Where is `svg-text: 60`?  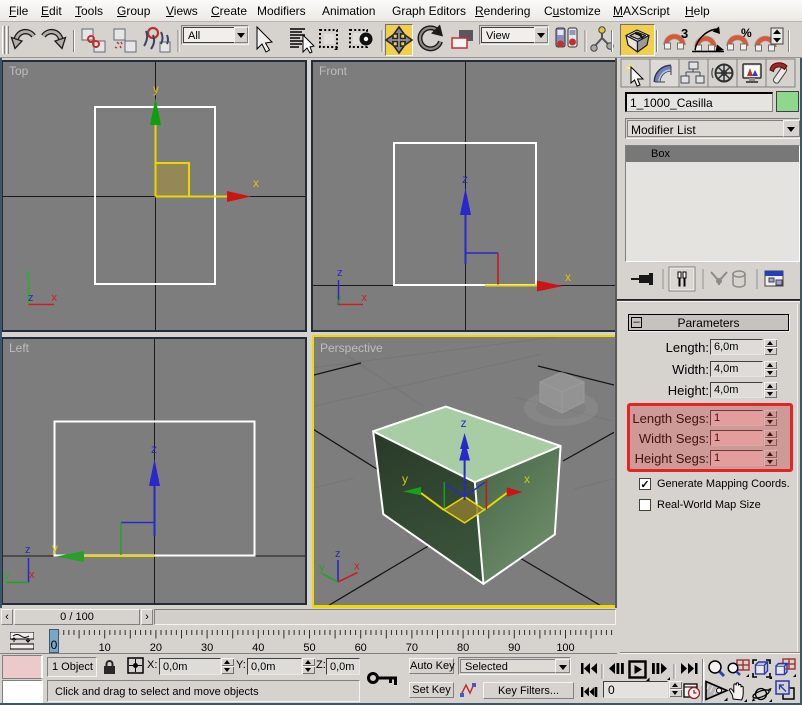
svg-text: 60 is located at coordinates (361, 648).